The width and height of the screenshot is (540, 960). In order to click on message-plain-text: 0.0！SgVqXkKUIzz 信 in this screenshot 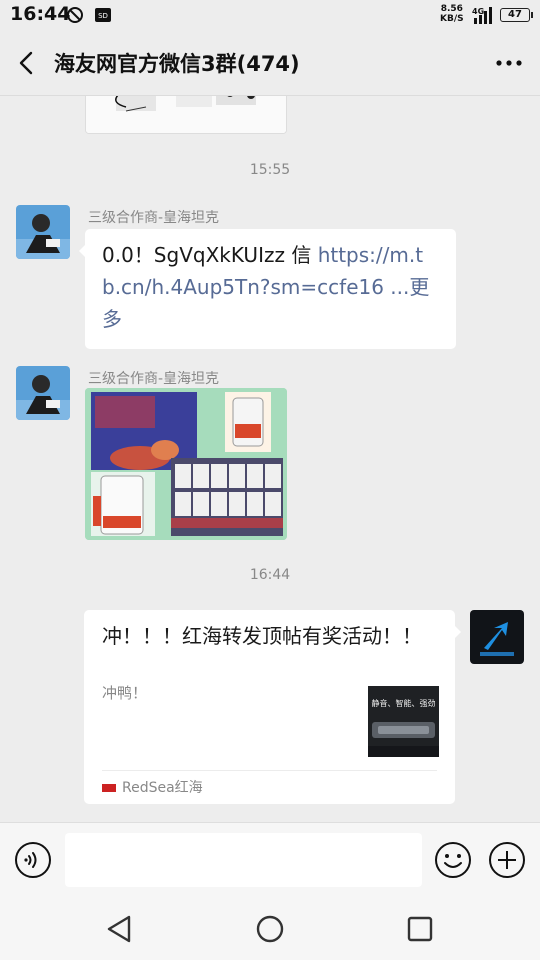, I will do `click(210, 255)`.